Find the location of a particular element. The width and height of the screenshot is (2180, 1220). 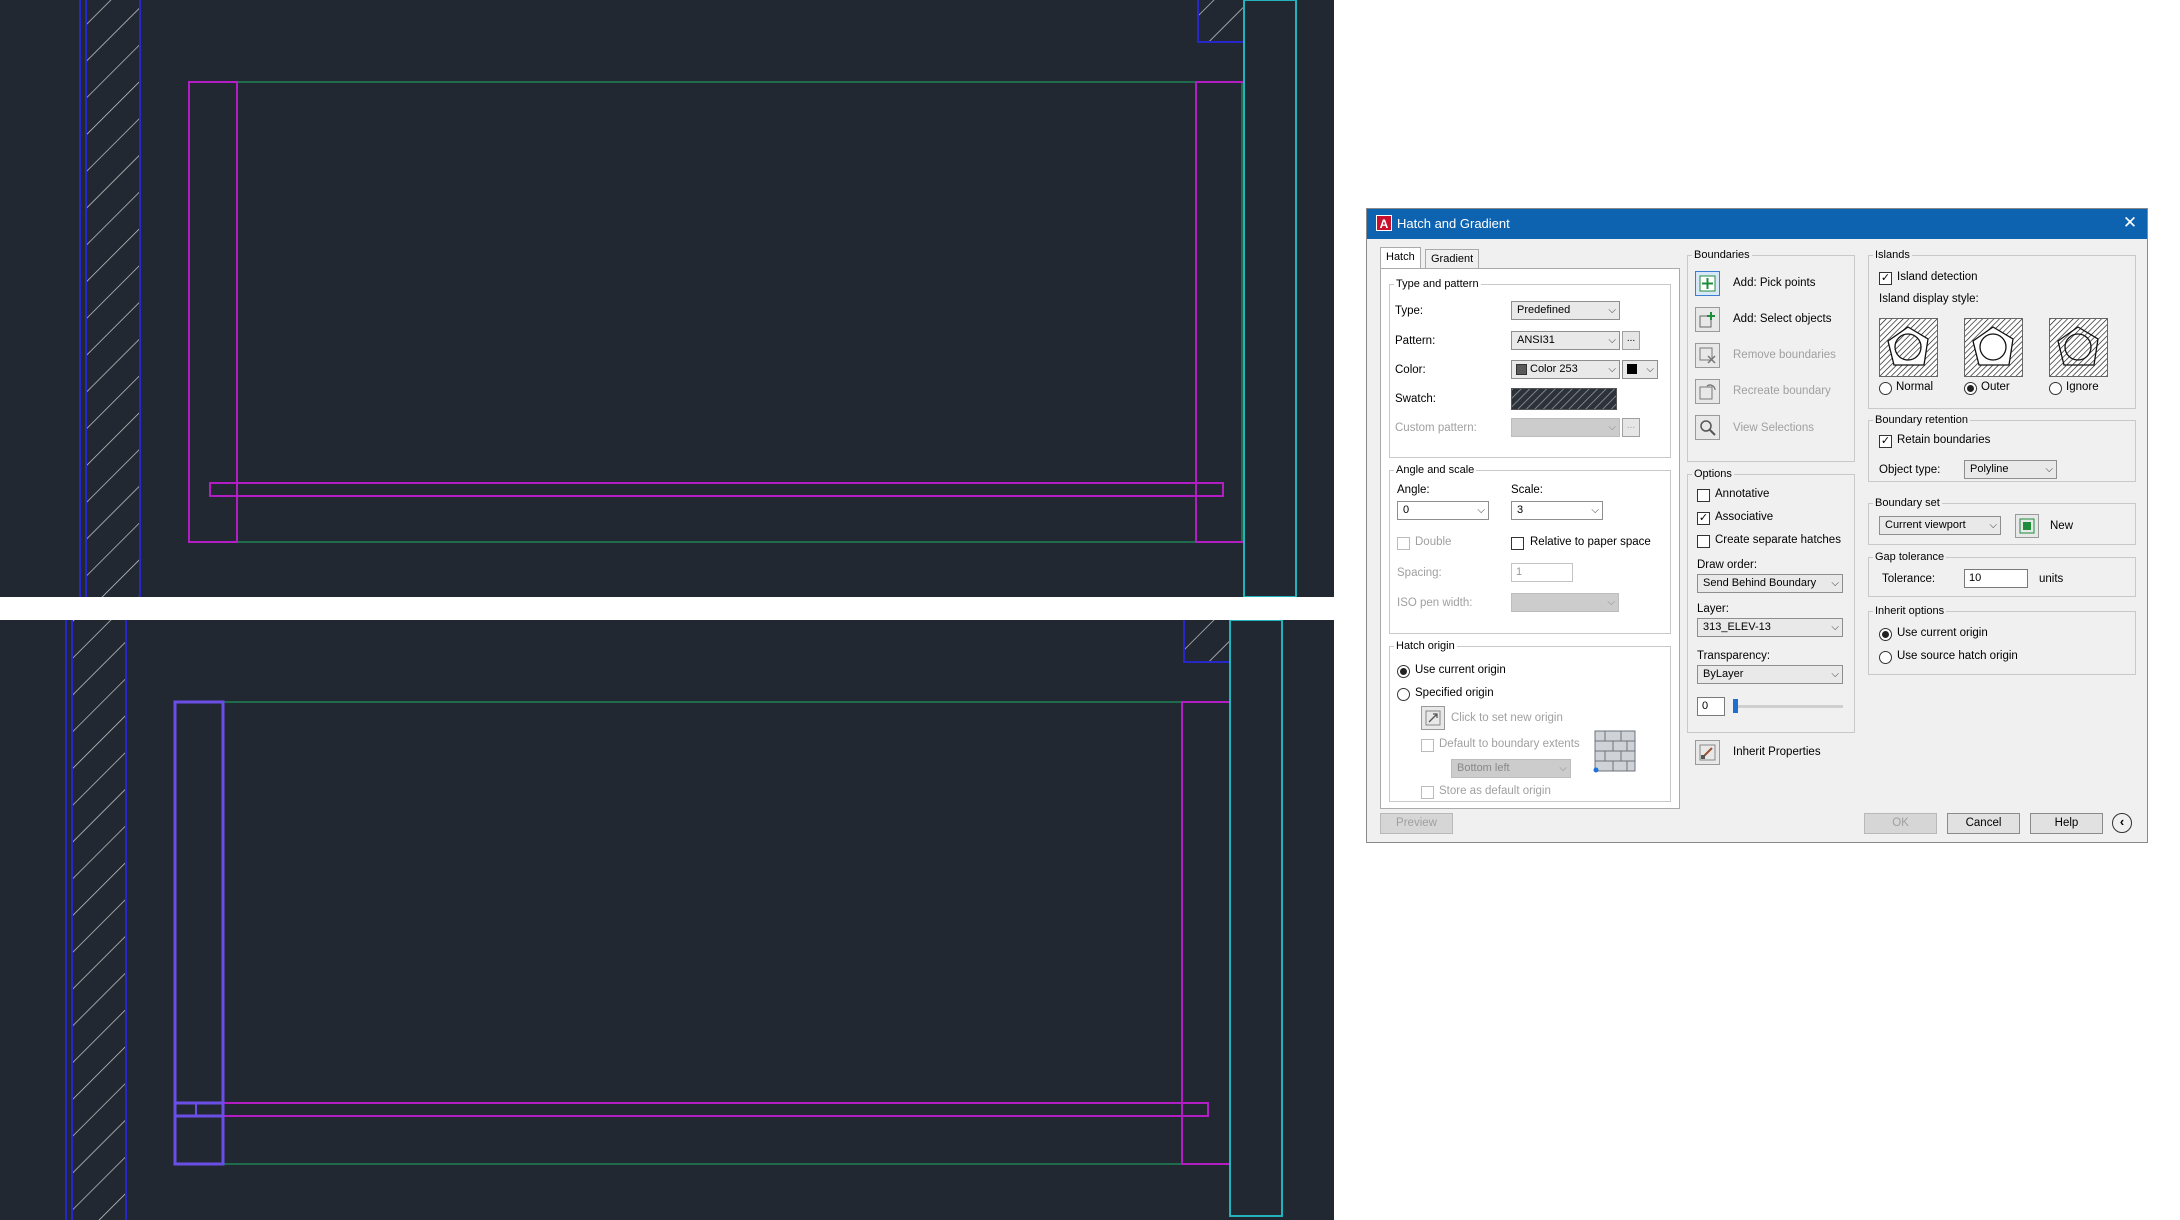

selected-side-panel-highlight is located at coordinates (199, 933).